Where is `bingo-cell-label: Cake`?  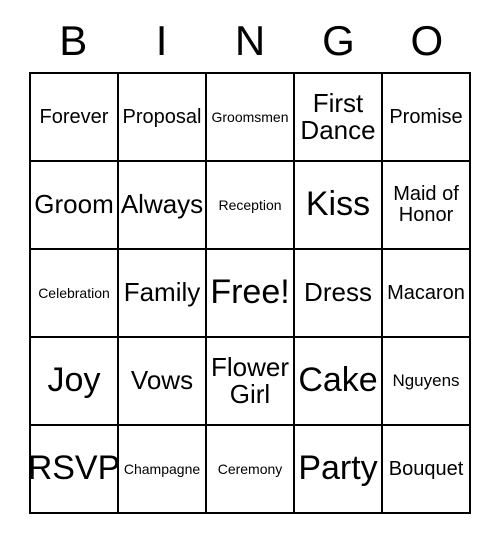 bingo-cell-label: Cake is located at coordinates (338, 380).